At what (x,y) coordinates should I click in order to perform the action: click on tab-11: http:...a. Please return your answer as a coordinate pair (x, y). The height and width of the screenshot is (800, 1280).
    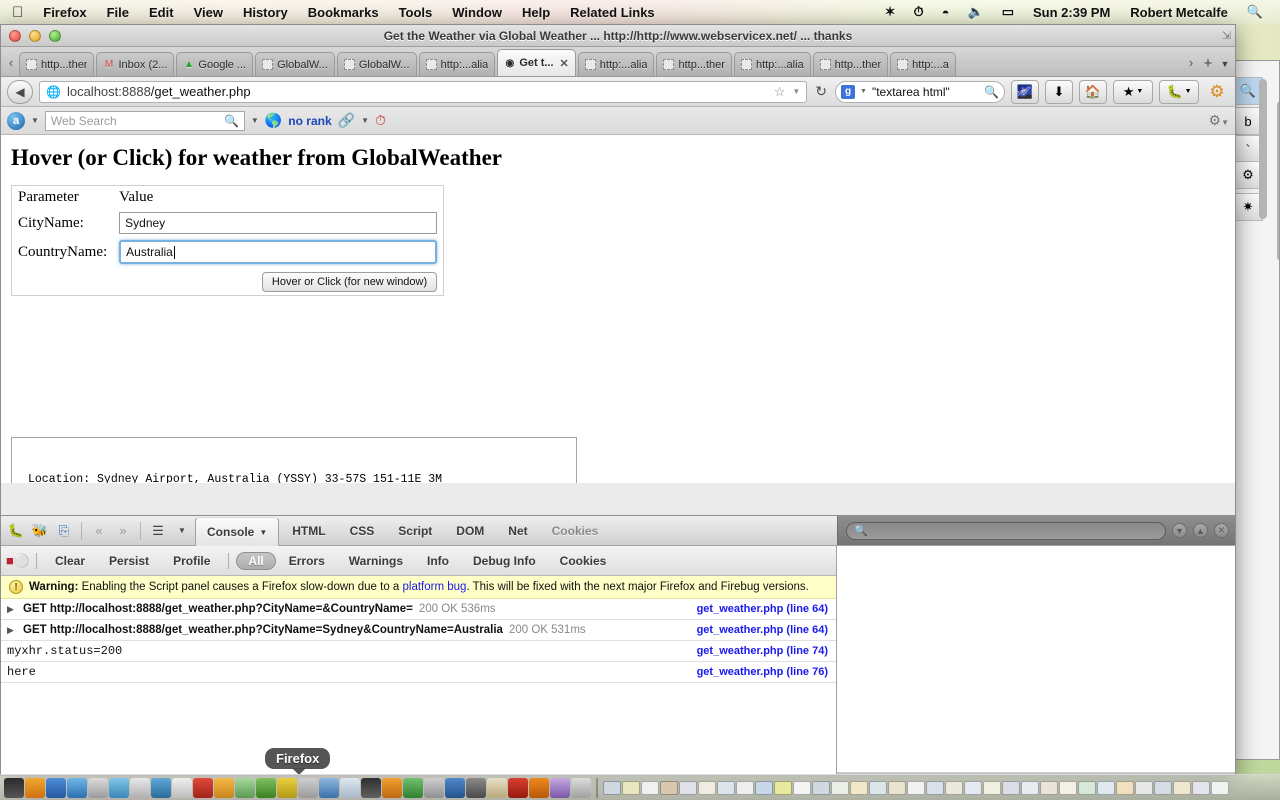
    Looking at the image, I should click on (923, 64).